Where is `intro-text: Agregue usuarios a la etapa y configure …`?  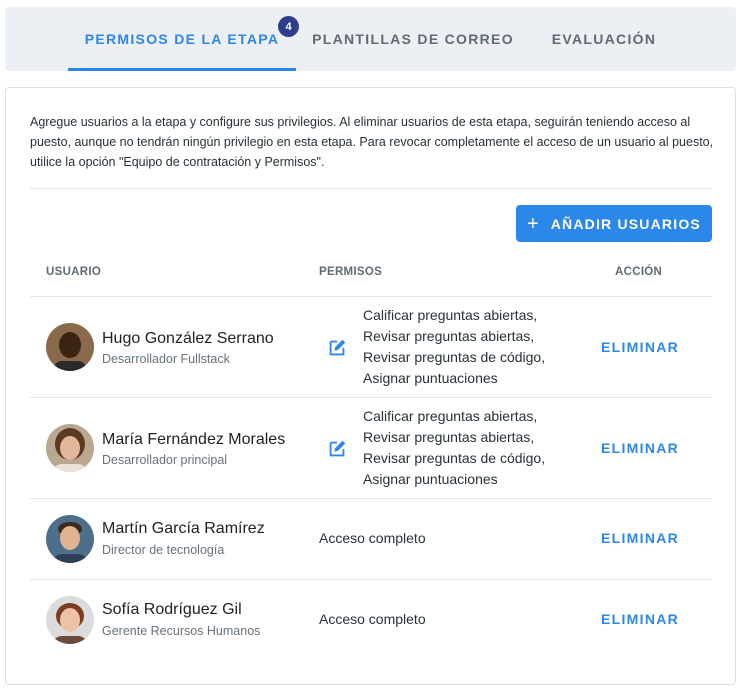
intro-text: Agregue usuarios a la etapa y configure … is located at coordinates (372, 142).